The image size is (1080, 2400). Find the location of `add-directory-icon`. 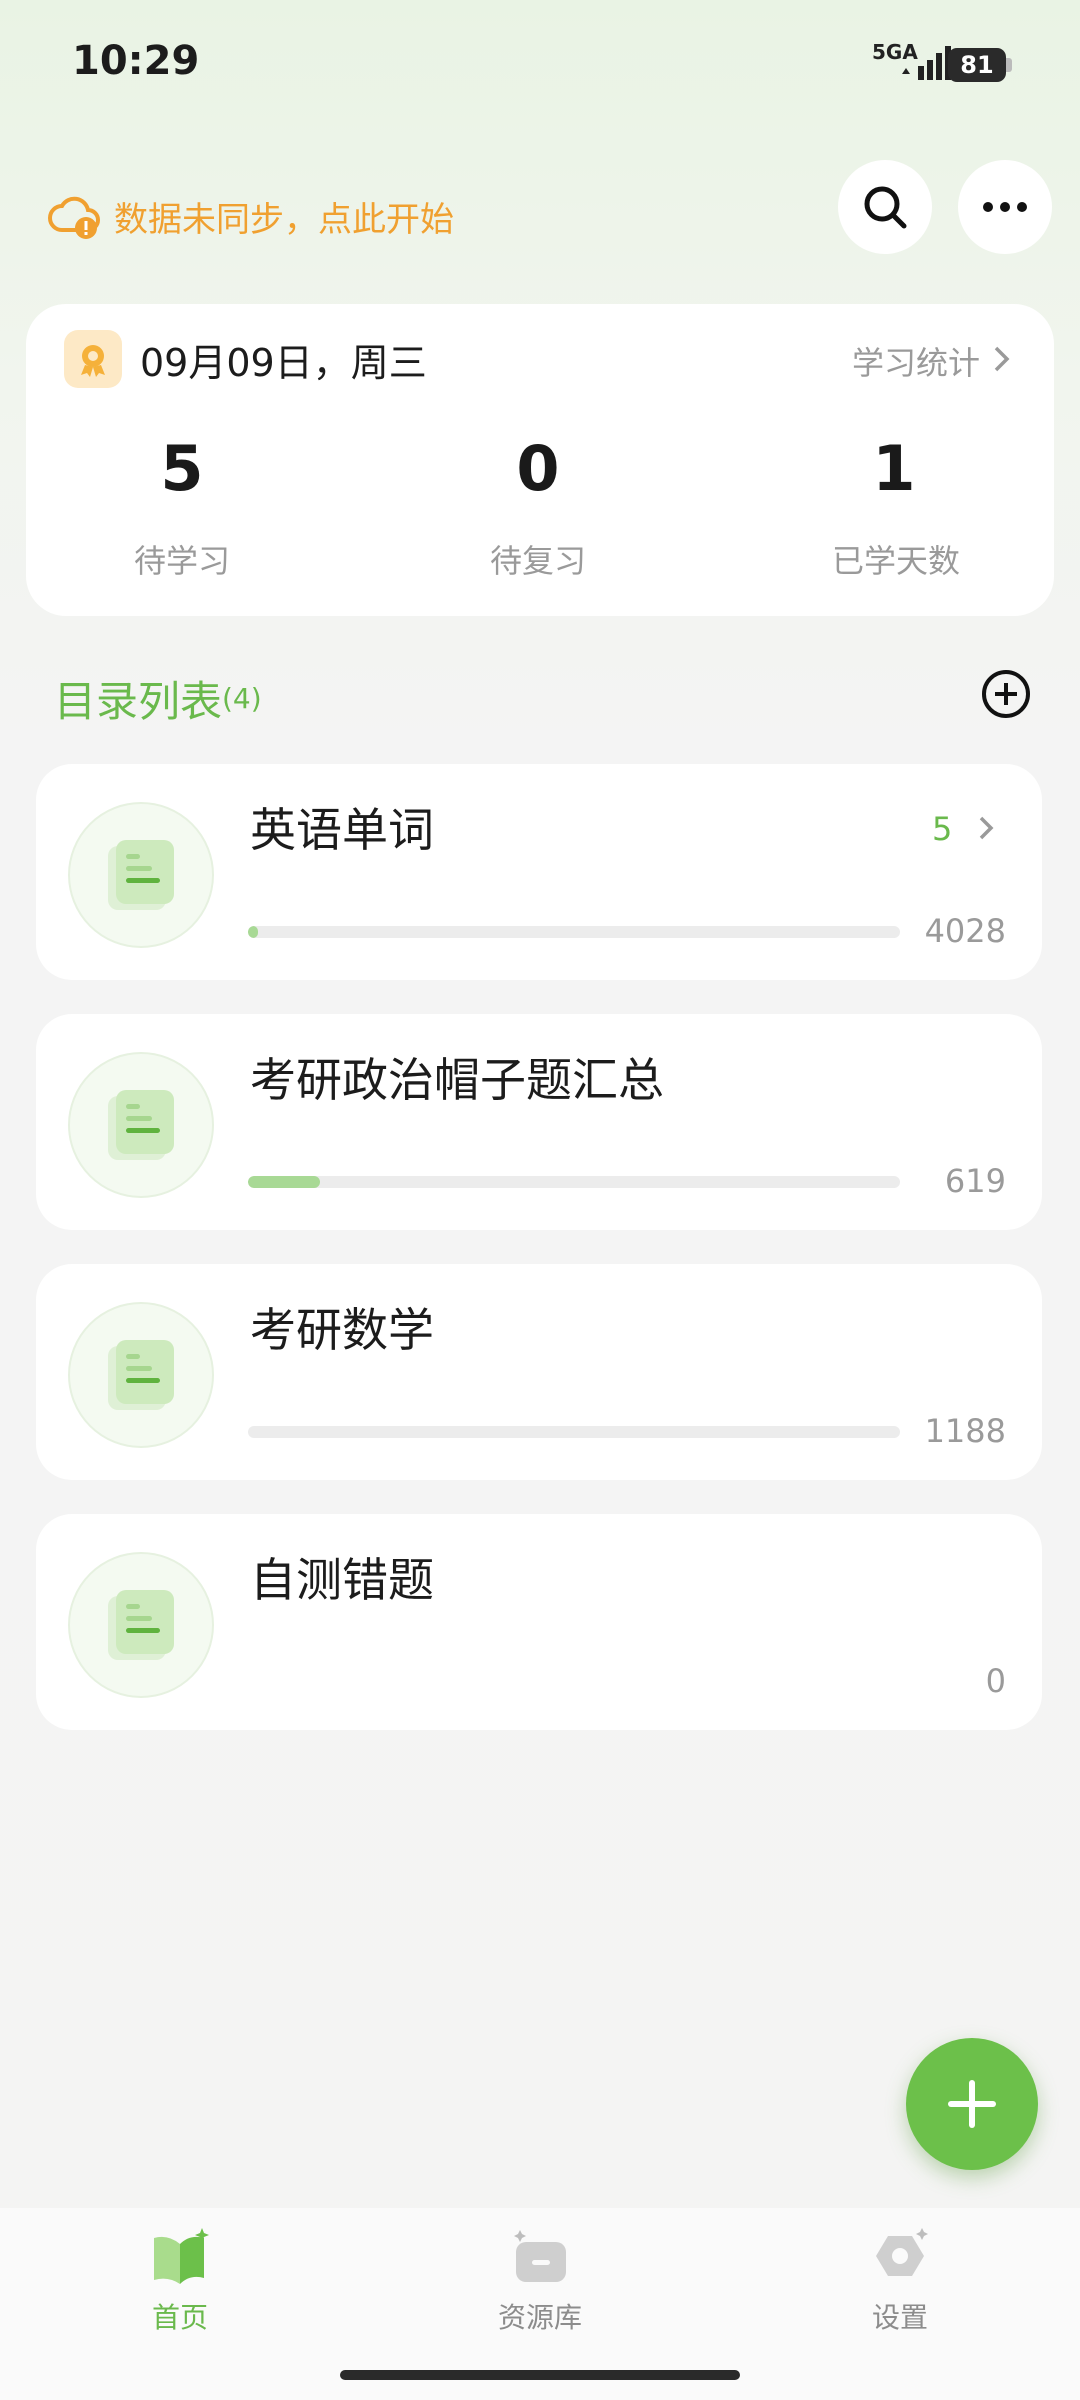

add-directory-icon is located at coordinates (1006, 694).